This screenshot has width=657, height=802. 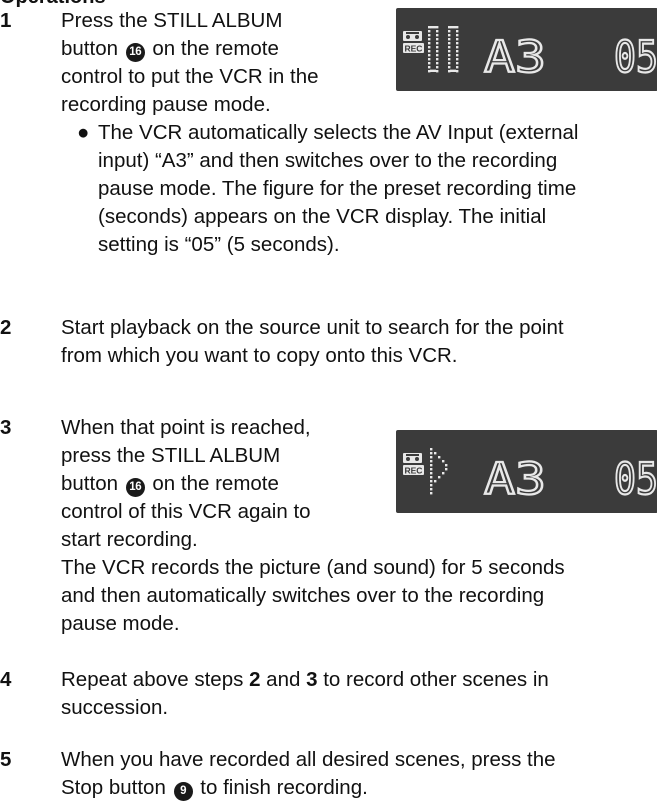 What do you see at coordinates (255, 679) in the screenshot?
I see `step-ref-2: 2` at bounding box center [255, 679].